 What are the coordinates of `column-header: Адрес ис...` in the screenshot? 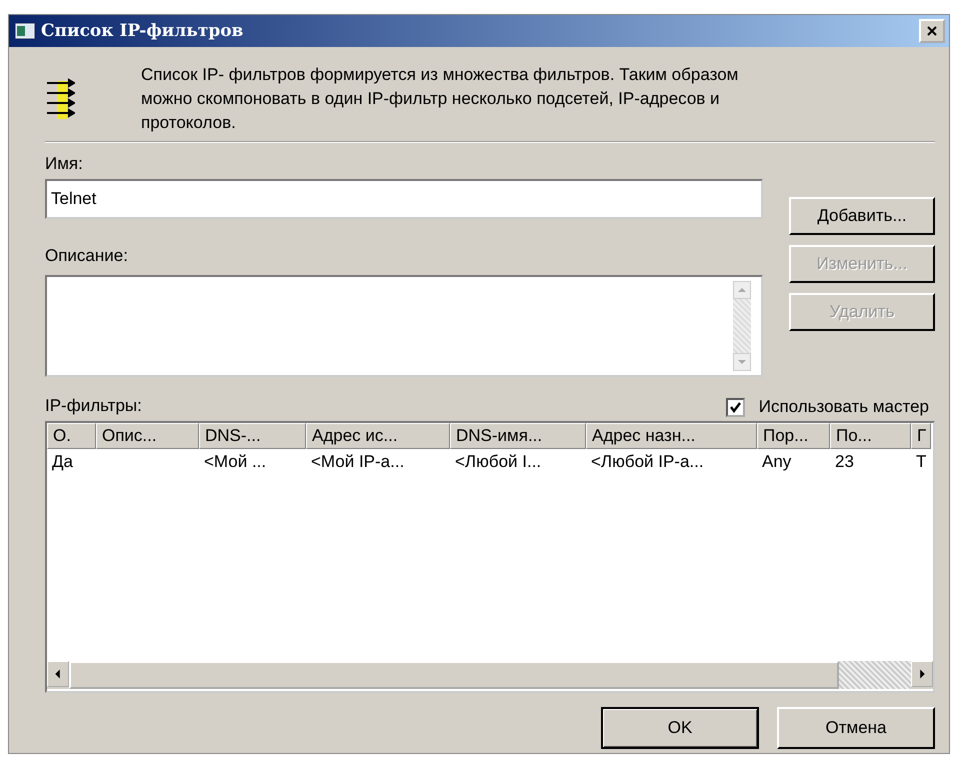 It's located at (378, 436).